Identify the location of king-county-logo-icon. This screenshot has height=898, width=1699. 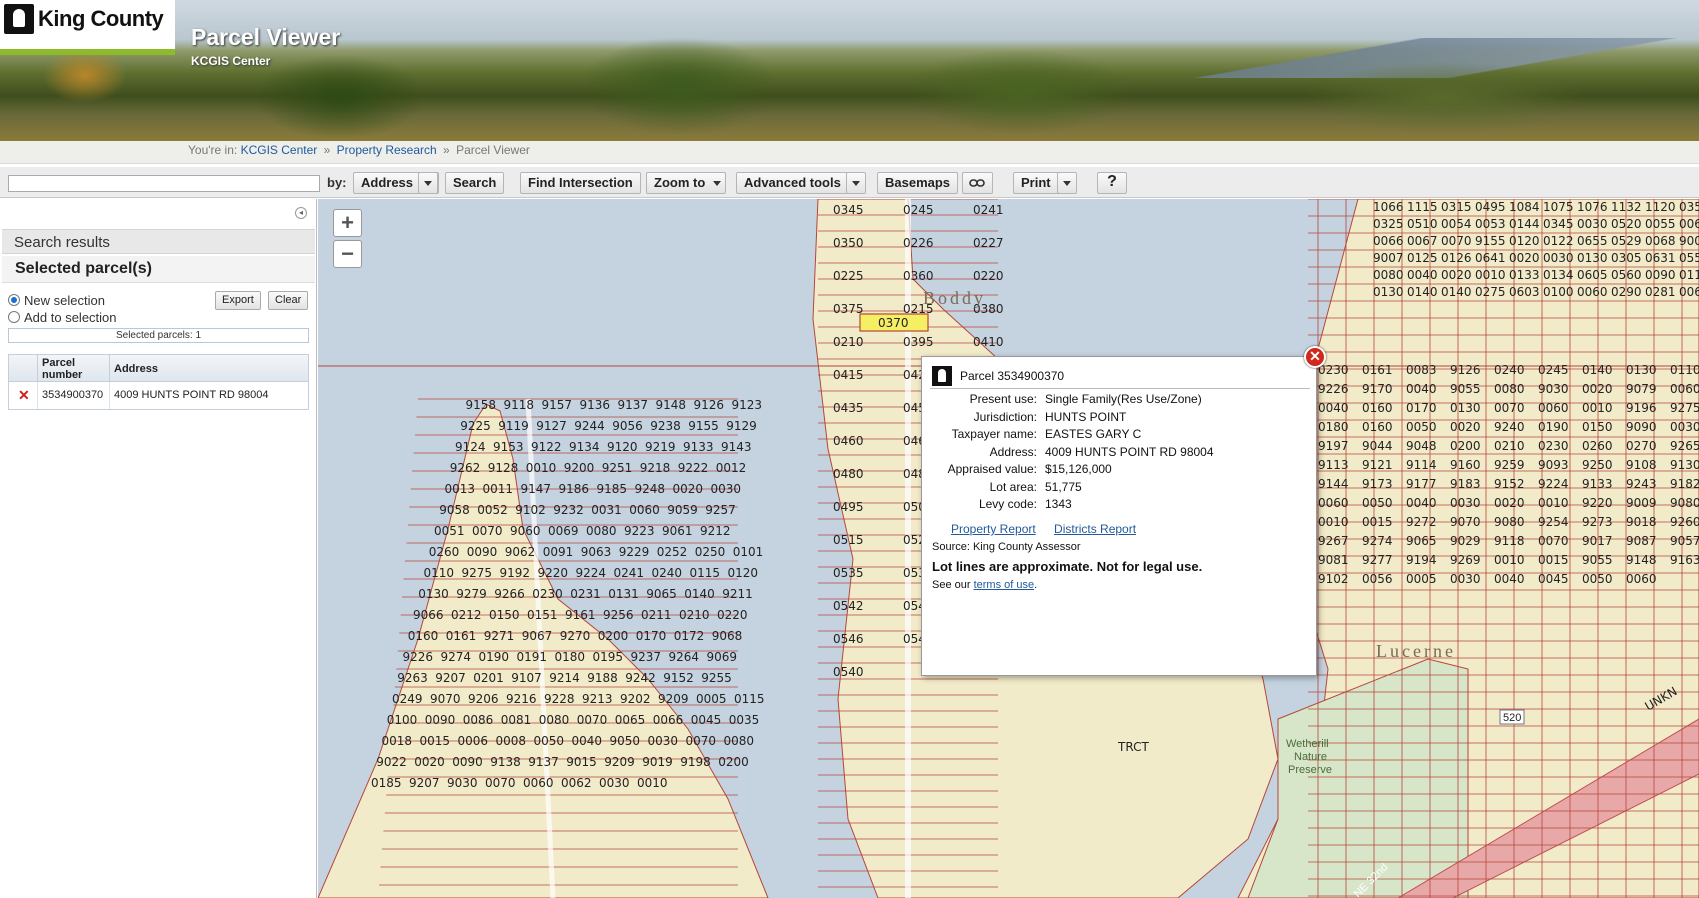
(942, 376).